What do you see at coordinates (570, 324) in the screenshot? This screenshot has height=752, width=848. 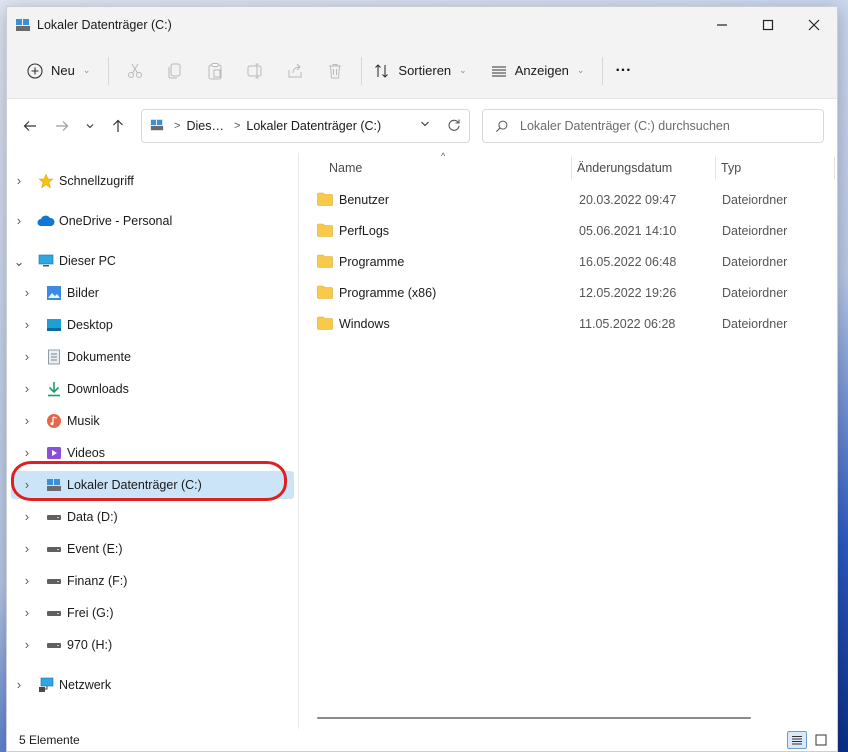 I see `table-row: Windows 11.05.2022 06:28 Dateiordner` at bounding box center [570, 324].